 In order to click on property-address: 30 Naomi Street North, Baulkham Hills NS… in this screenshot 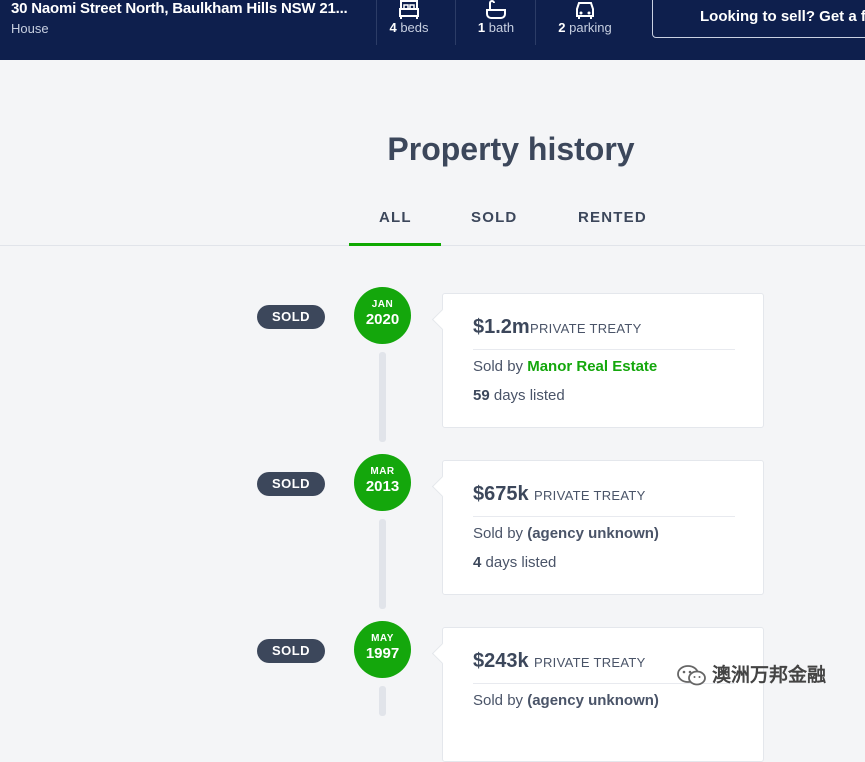, I will do `click(179, 8)`.